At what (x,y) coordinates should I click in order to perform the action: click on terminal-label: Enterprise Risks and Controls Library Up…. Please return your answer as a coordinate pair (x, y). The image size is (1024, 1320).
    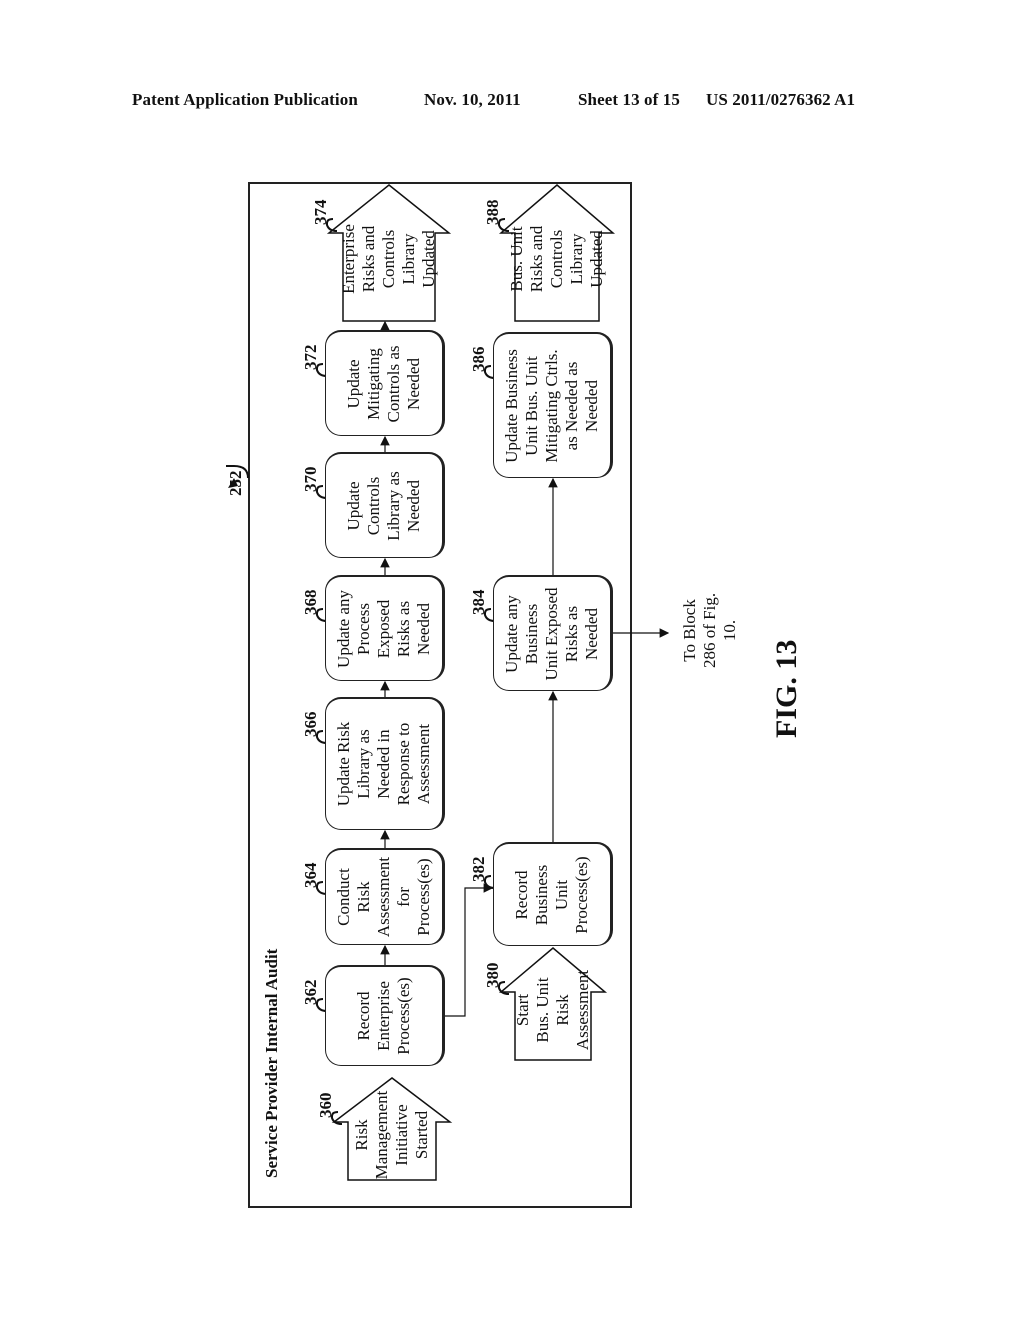
    Looking at the image, I should click on (388, 259).